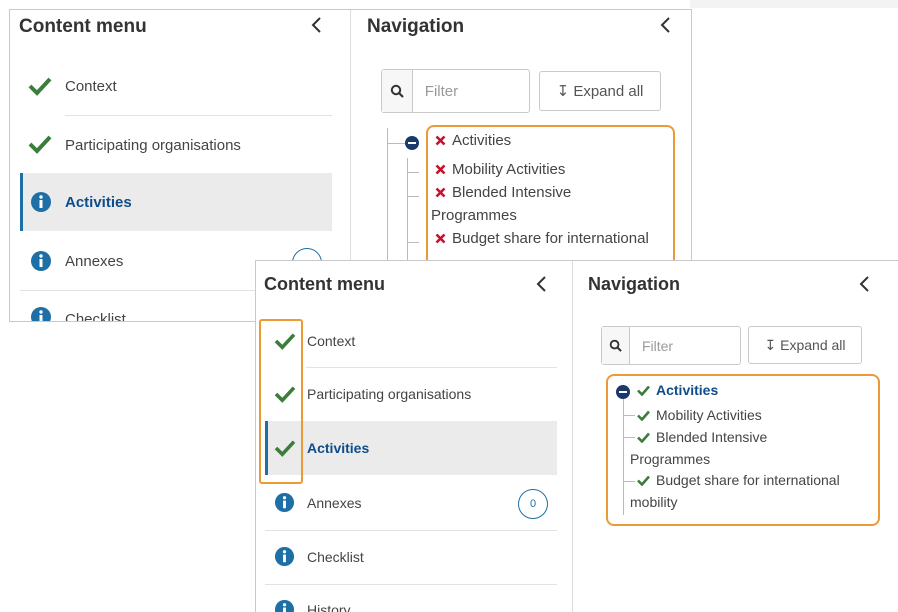 The image size is (898, 612). What do you see at coordinates (533, 504) in the screenshot?
I see `count-badge: 0` at bounding box center [533, 504].